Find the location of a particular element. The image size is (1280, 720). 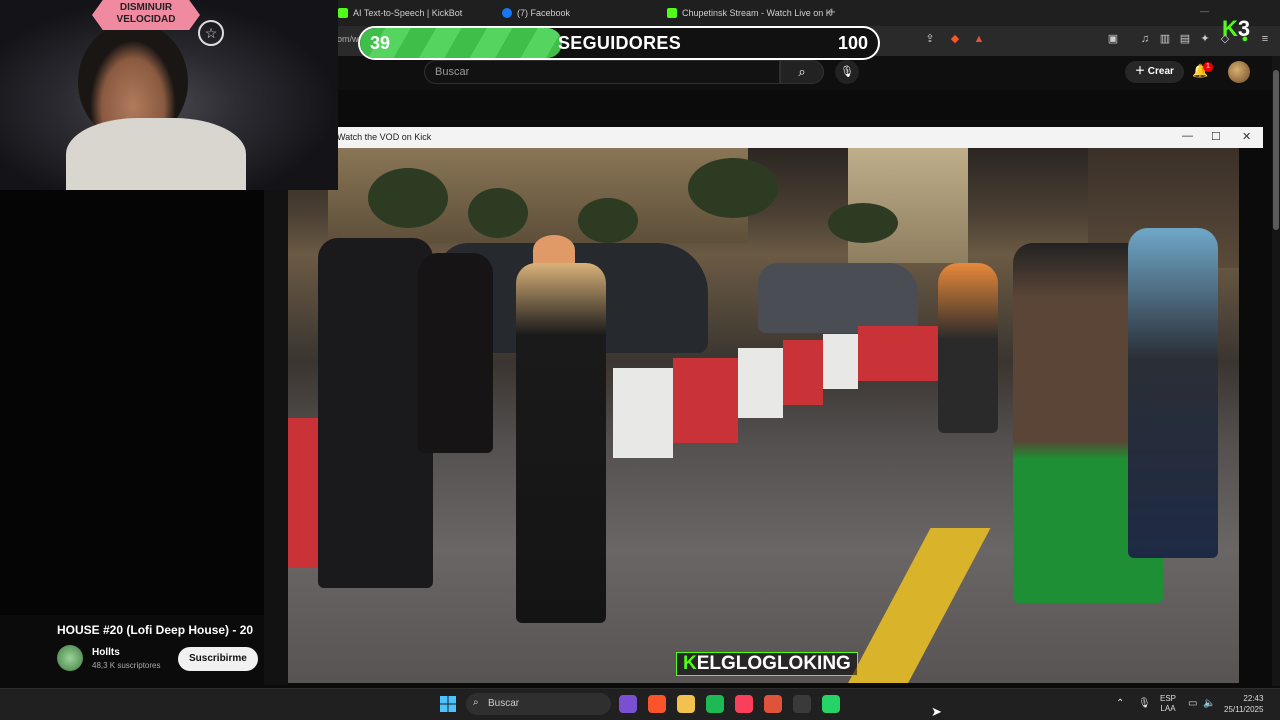

tab-kickbot: AI Text-to-Speech | KickBot is located at coordinates (400, 13).